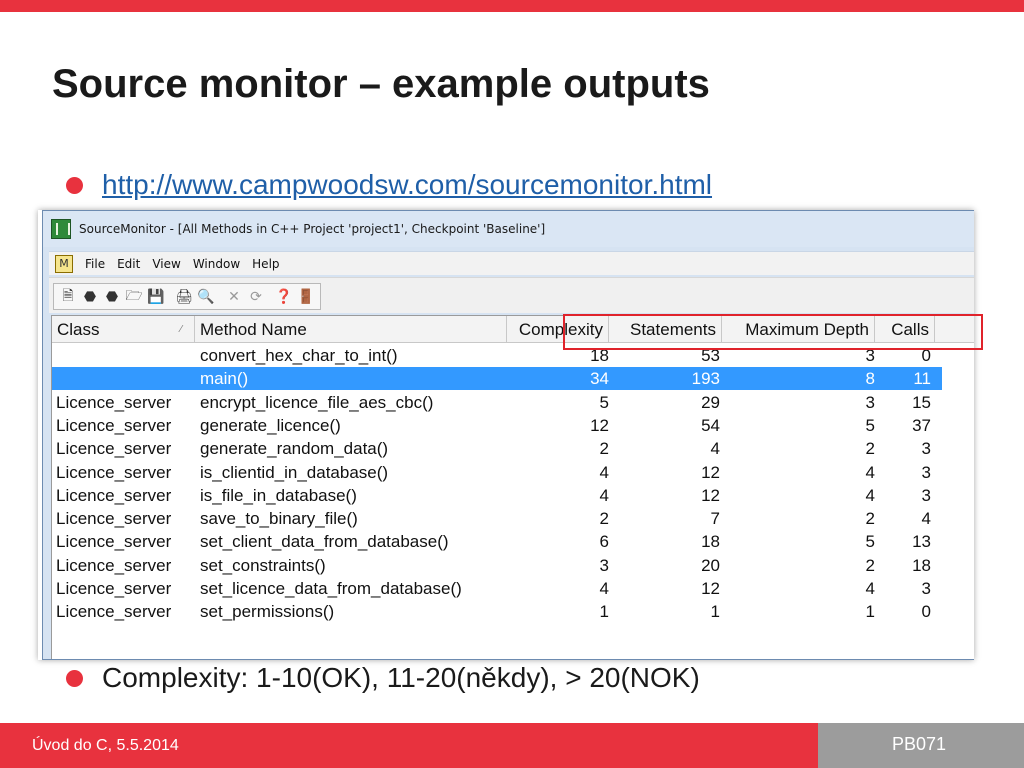  Describe the element at coordinates (64, 263) in the screenshot. I see `document-menu-icon: M` at that location.